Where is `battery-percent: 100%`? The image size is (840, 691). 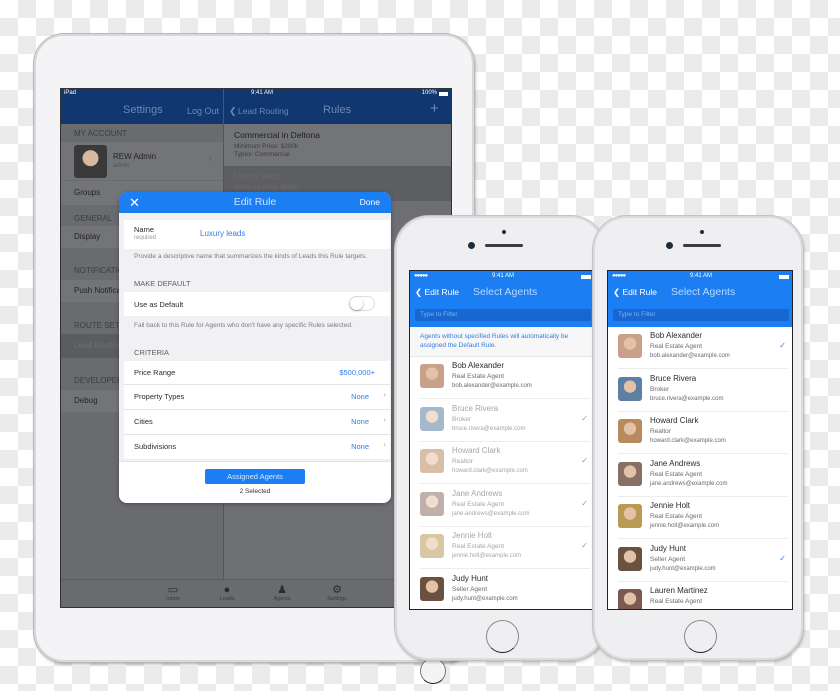 battery-percent: 100% is located at coordinates (429, 93).